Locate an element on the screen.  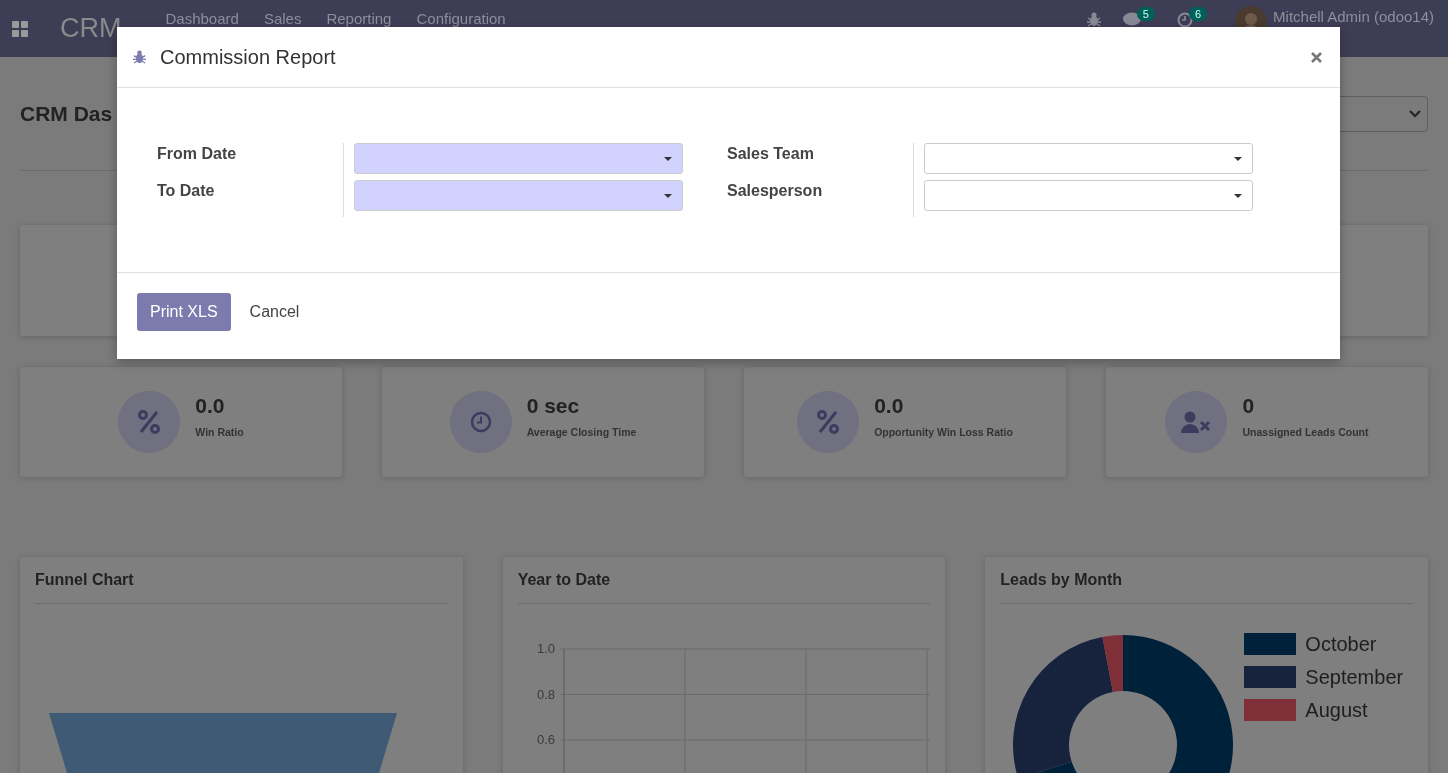
page-title: CRM Das is located at coordinates (66, 113).